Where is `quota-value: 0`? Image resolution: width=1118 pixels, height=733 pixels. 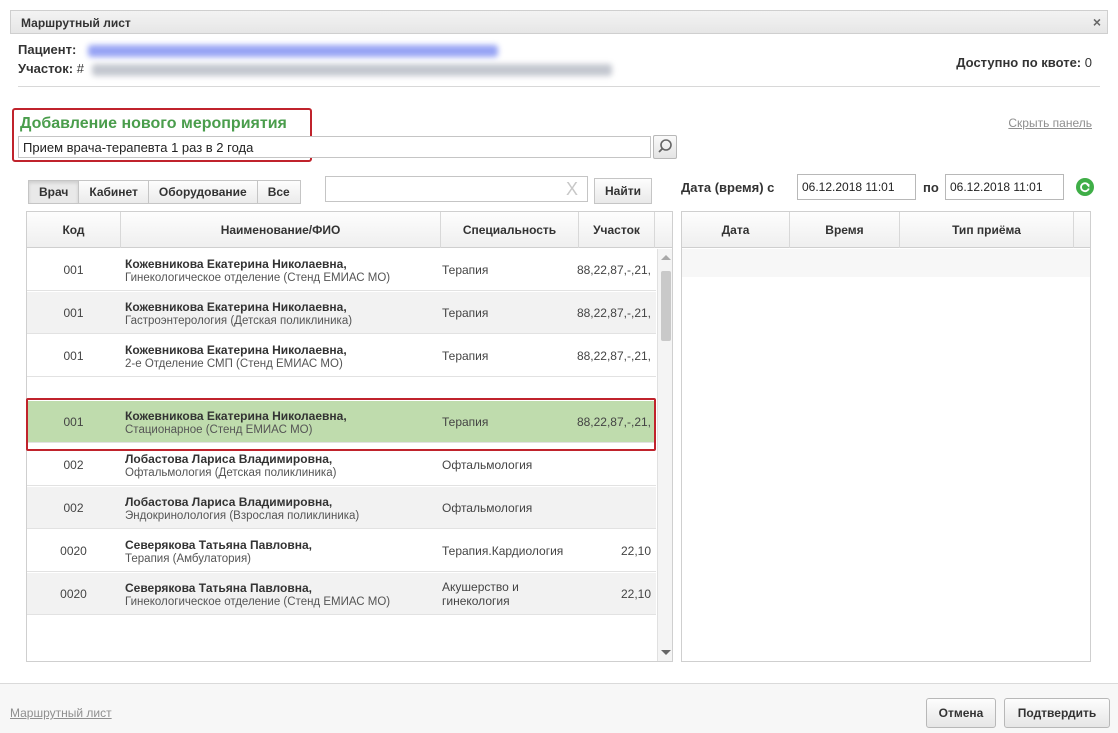 quota-value: 0 is located at coordinates (1088, 62).